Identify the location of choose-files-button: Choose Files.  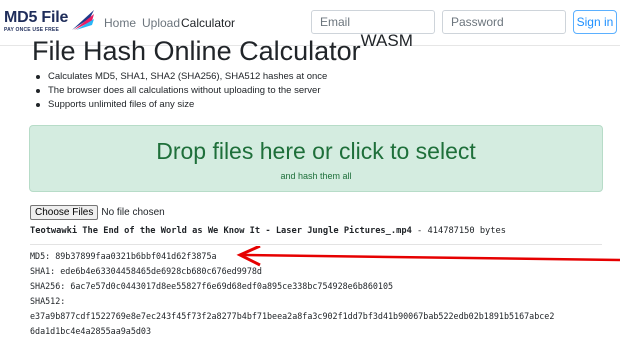
(64, 212).